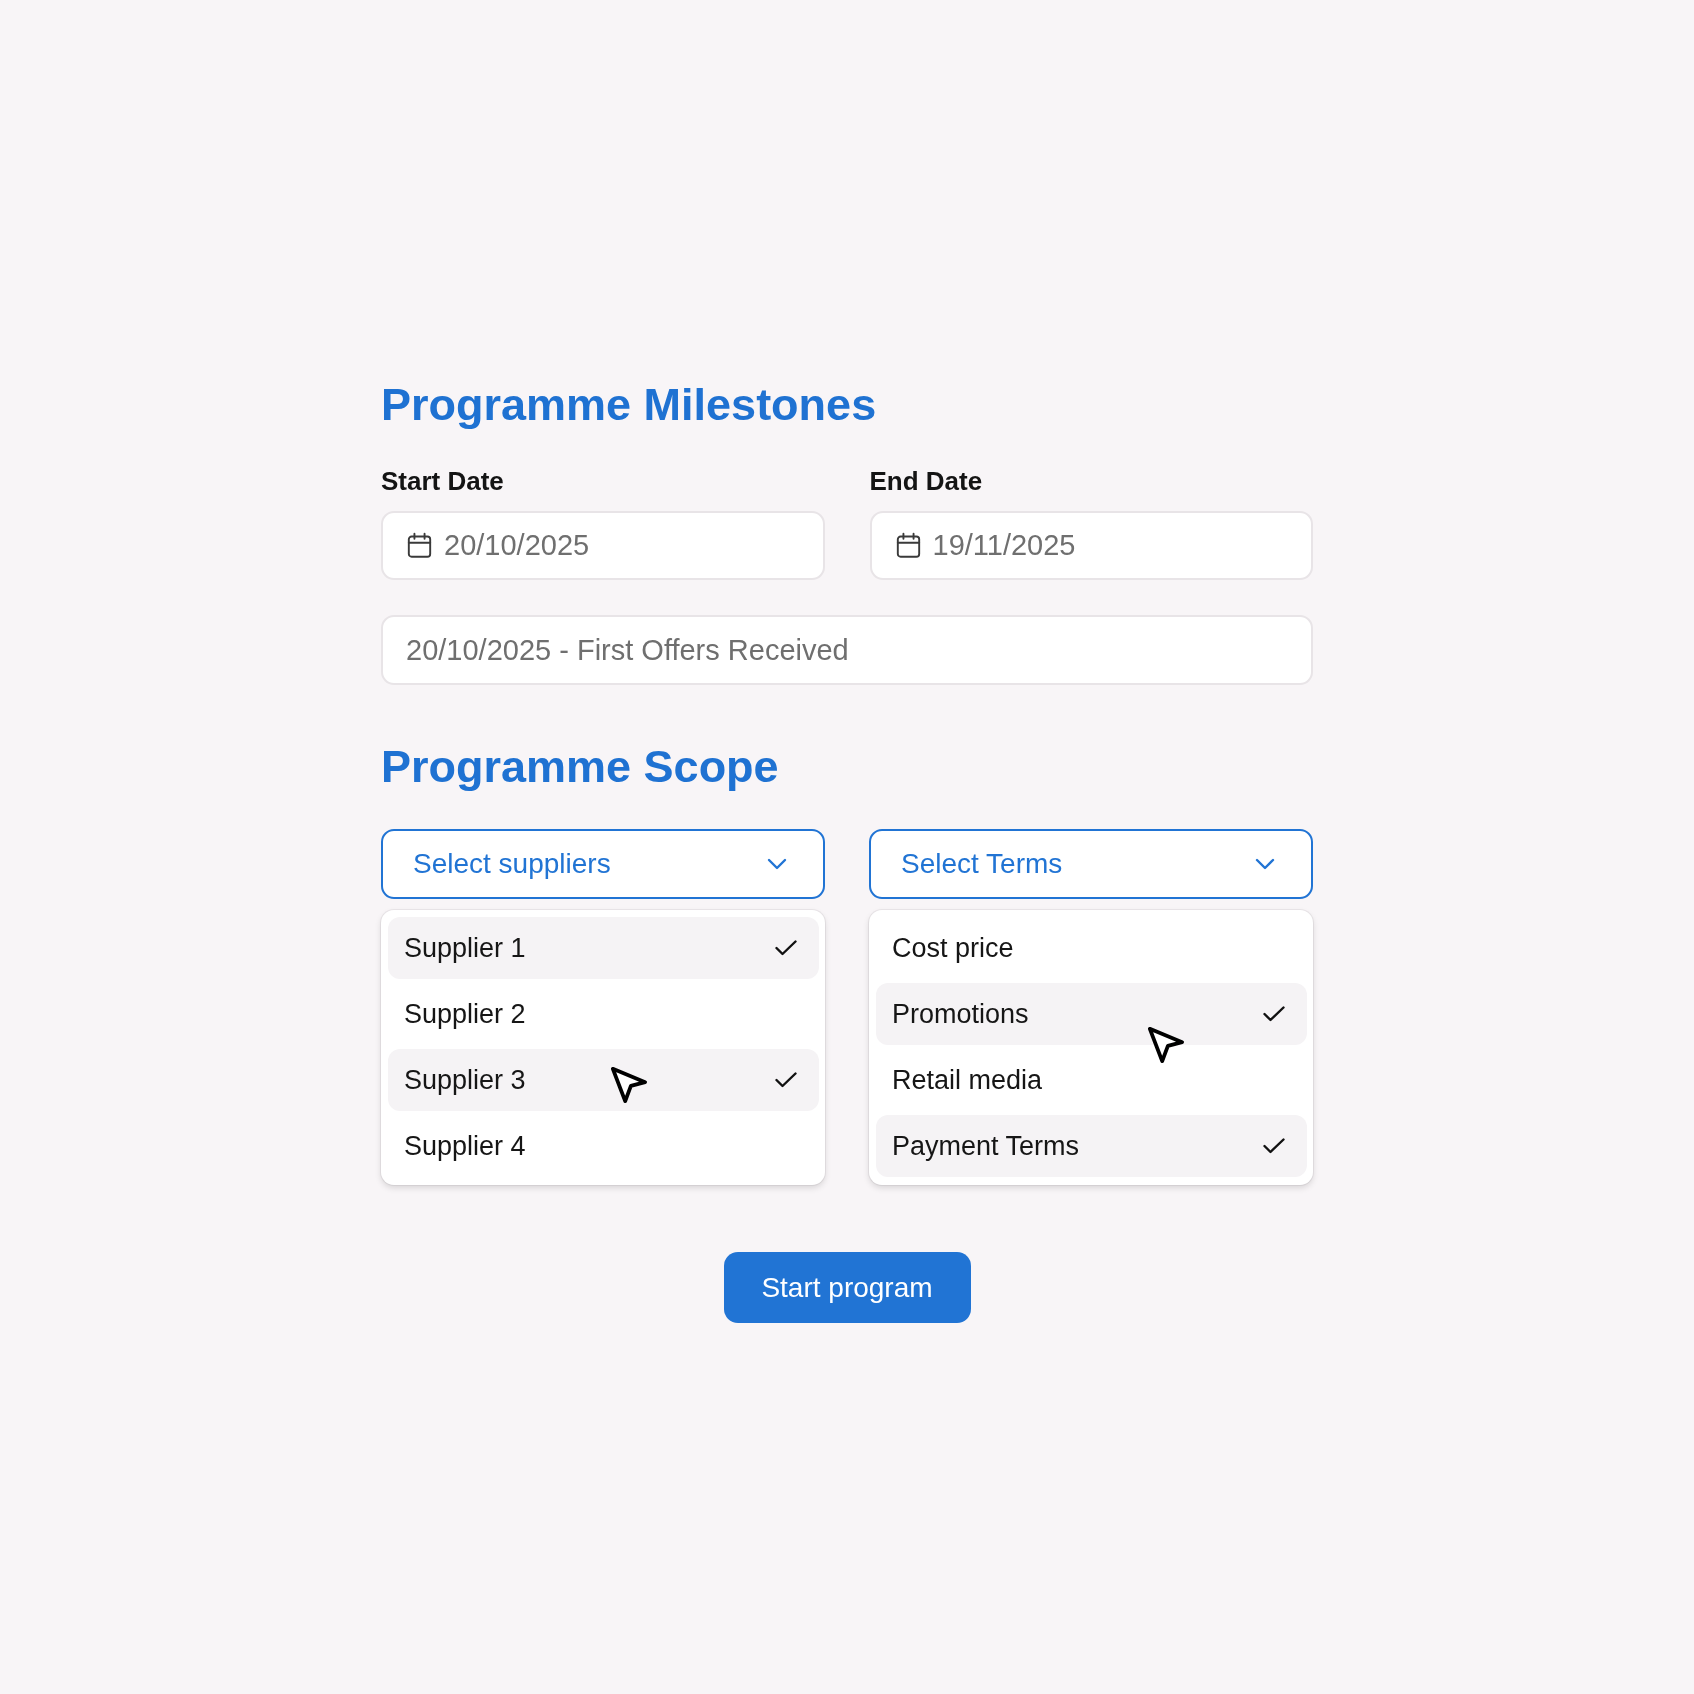 Image resolution: width=1694 pixels, height=1694 pixels. What do you see at coordinates (847, 650) in the screenshot?
I see `milestone-field: 20/10/2025 - First Offers Received` at bounding box center [847, 650].